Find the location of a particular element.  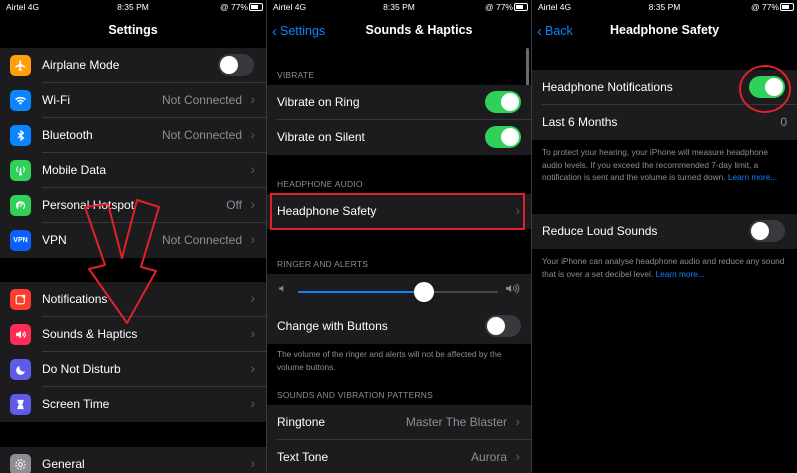

ringtone-value: Master The Blaster is located at coordinates (456, 422).